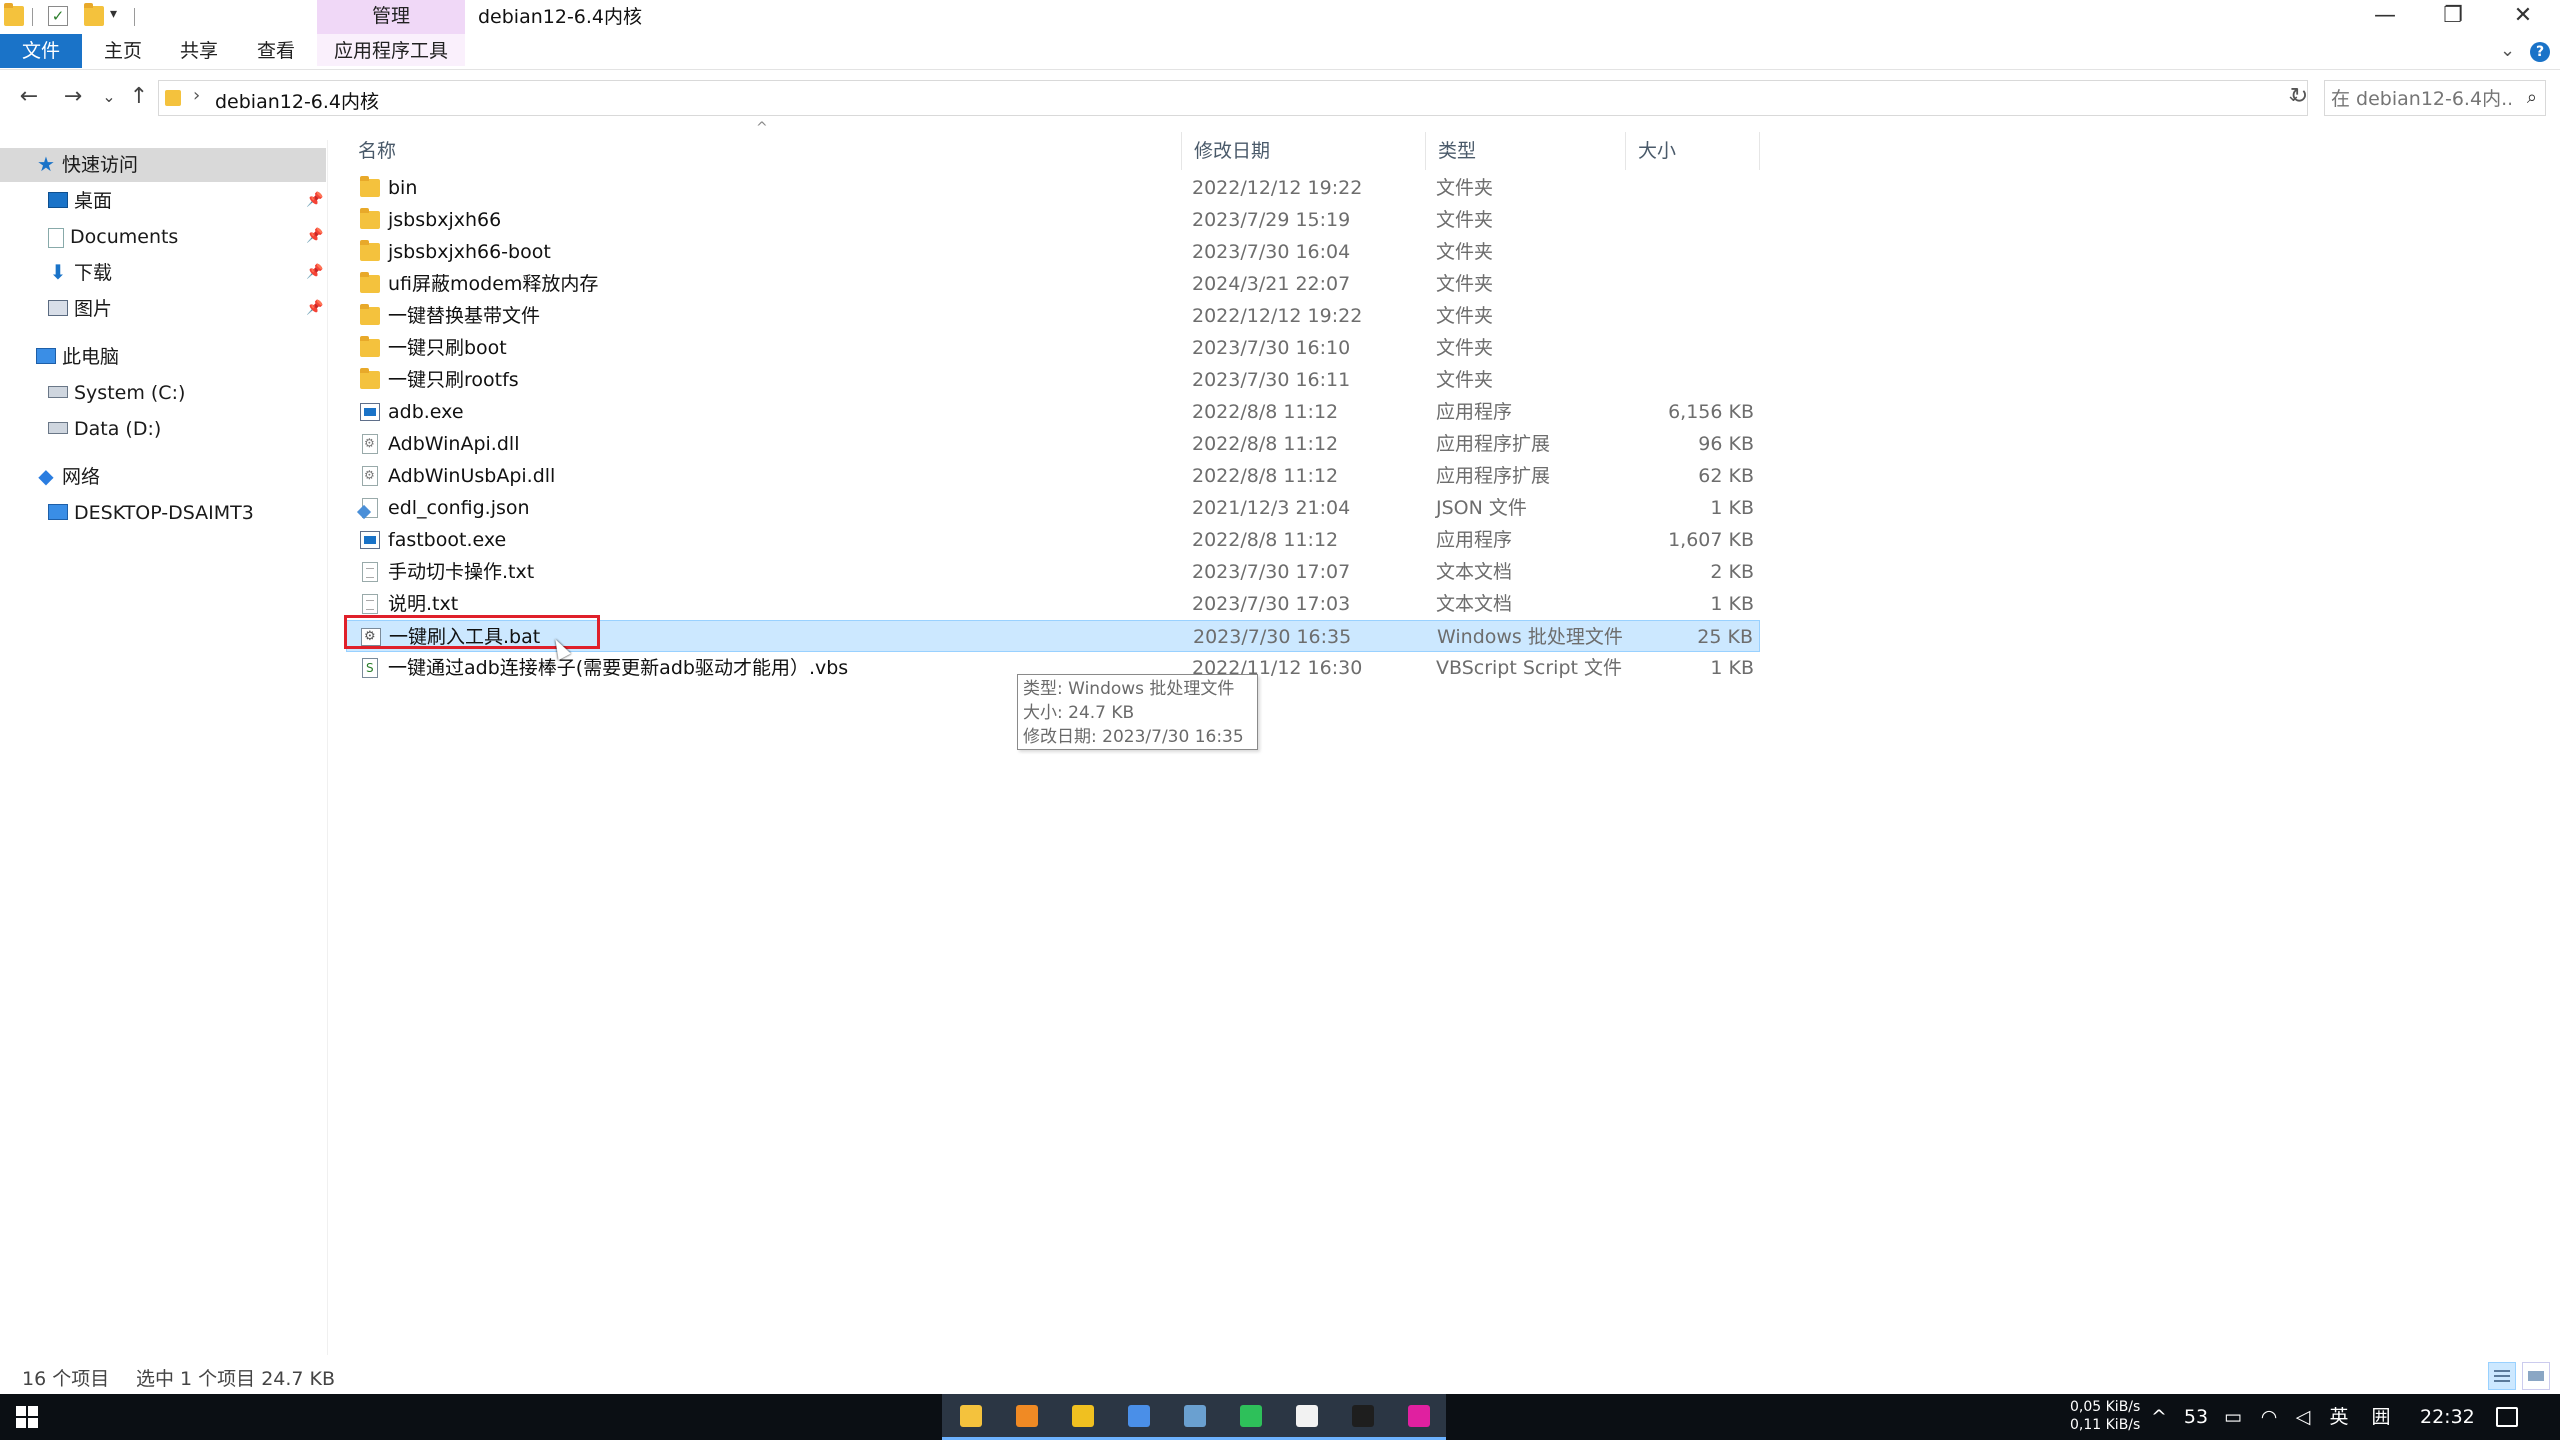 The image size is (2560, 1440). Describe the element at coordinates (1726, 476) in the screenshot. I see `file-size: 62 KB` at that location.